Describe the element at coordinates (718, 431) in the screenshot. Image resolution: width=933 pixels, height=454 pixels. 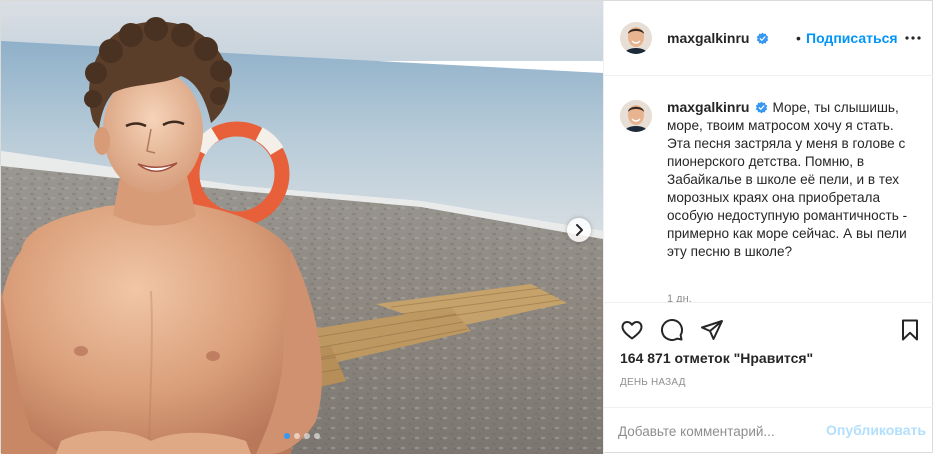
I see `comment-input` at that location.